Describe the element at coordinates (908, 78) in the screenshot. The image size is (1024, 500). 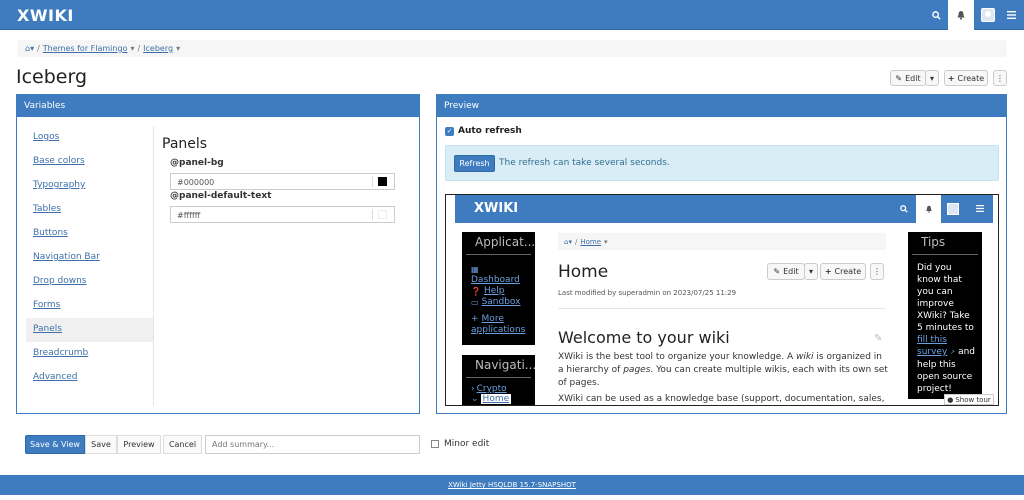
I see `edit-button: ✎ Edit` at that location.